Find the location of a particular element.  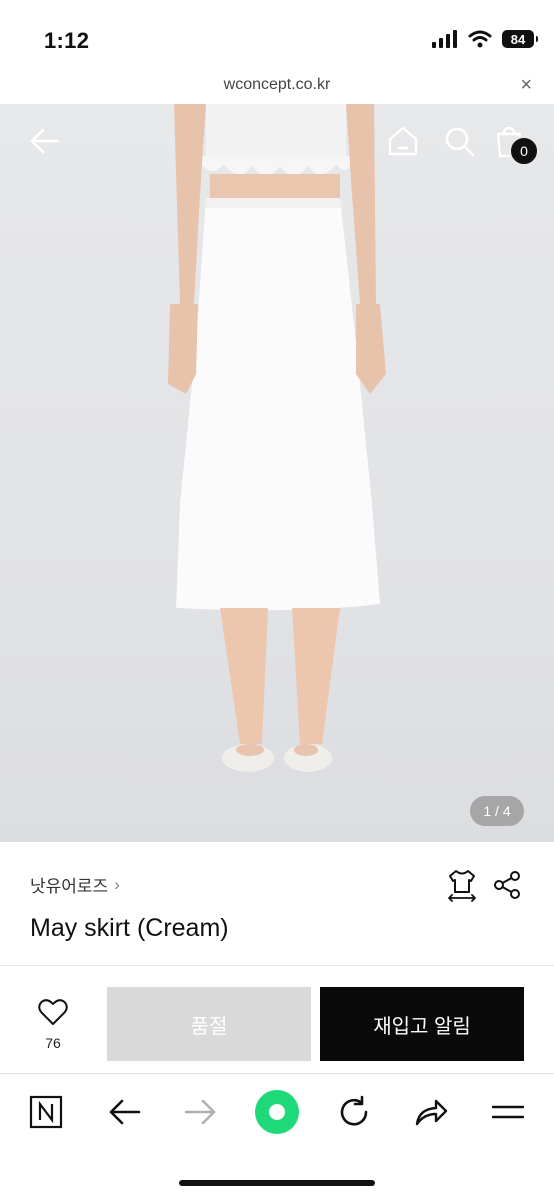

close-icon: × is located at coordinates (526, 85).